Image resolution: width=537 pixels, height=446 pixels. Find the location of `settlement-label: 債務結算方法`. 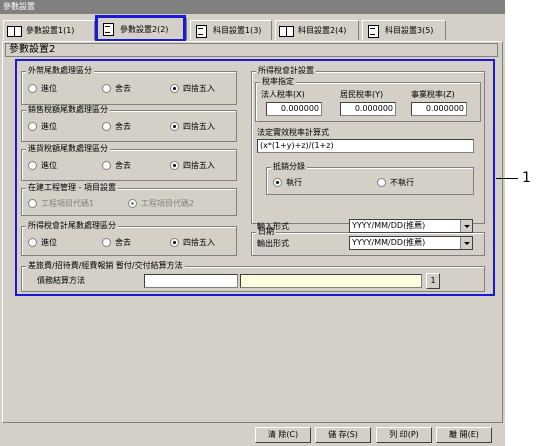

settlement-label: 債務結算方法 is located at coordinates (61, 280).